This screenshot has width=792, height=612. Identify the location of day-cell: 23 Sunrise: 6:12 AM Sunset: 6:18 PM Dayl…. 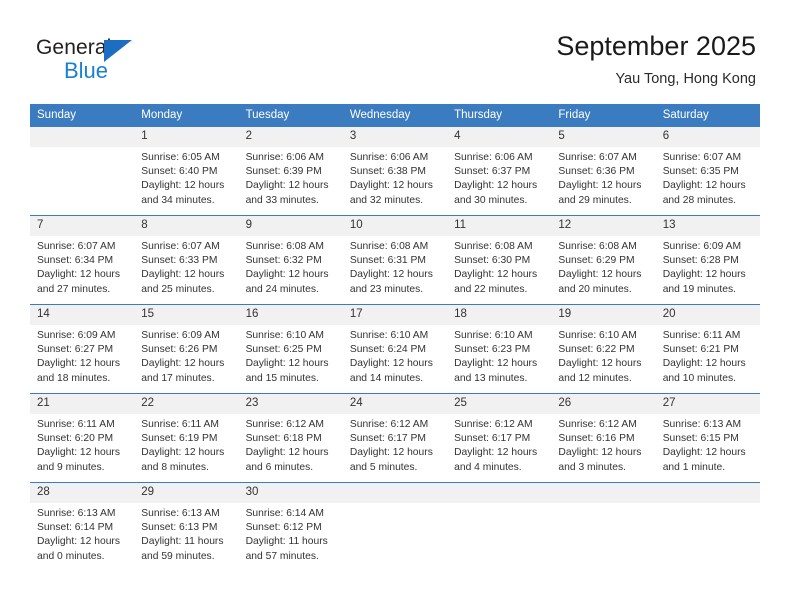
(290, 438).